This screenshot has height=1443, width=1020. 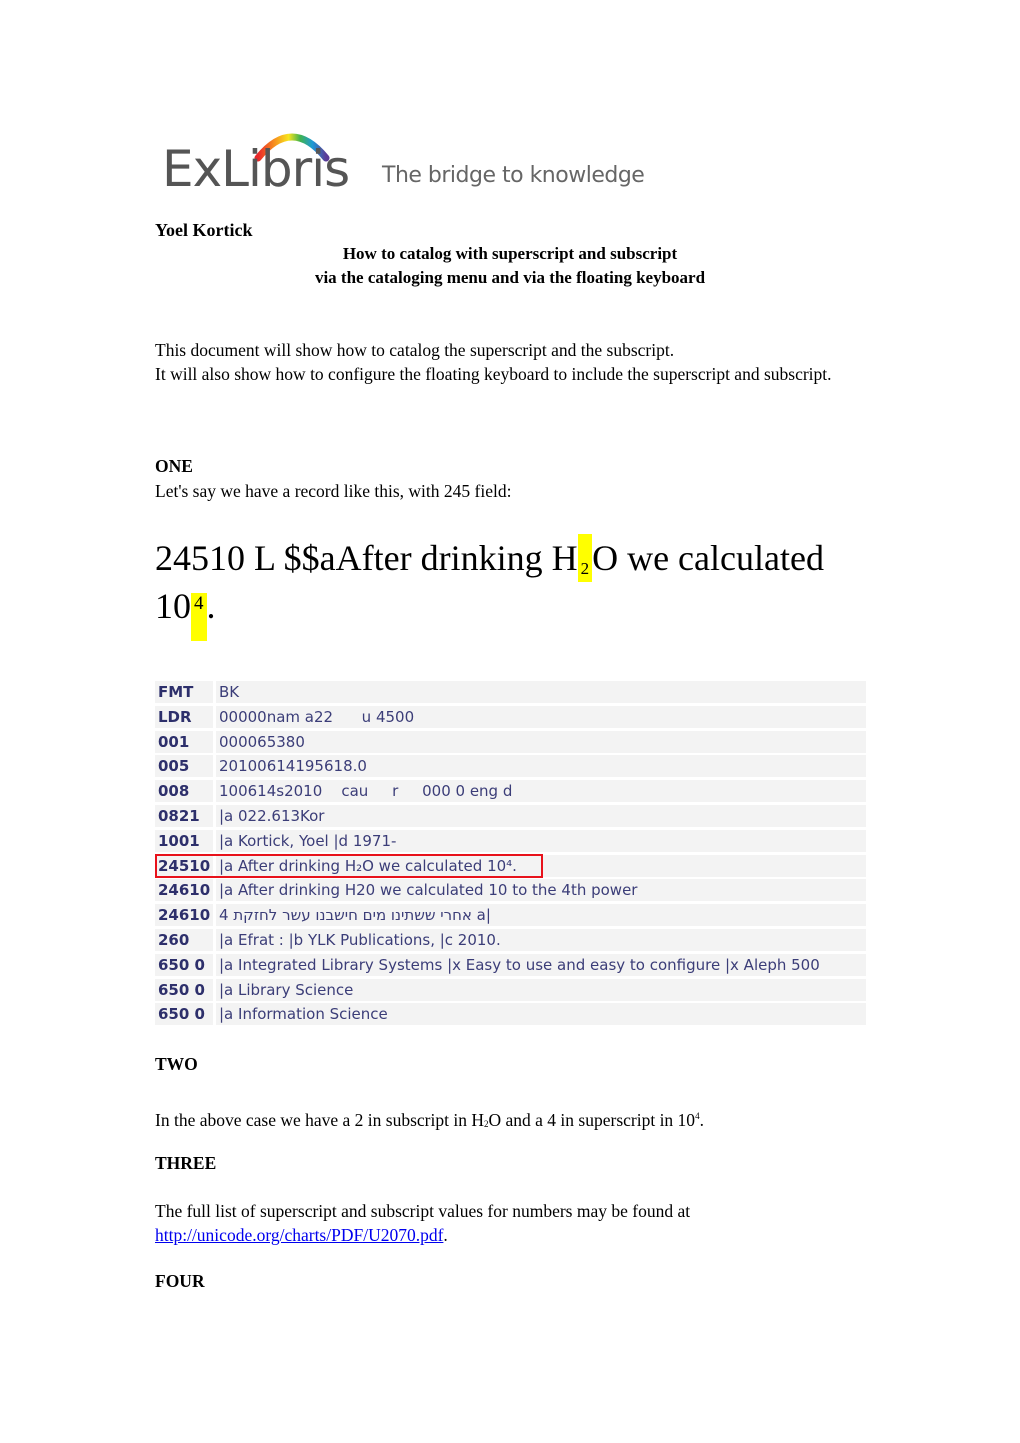 What do you see at coordinates (585, 558) in the screenshot?
I see `subscript-highlight: 2` at bounding box center [585, 558].